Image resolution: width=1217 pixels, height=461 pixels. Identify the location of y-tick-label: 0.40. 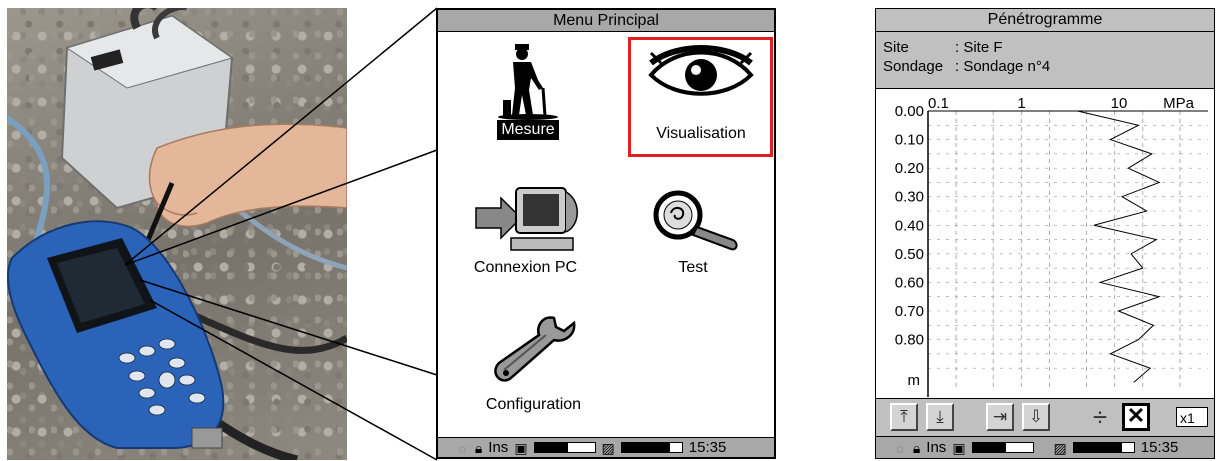
(909, 225).